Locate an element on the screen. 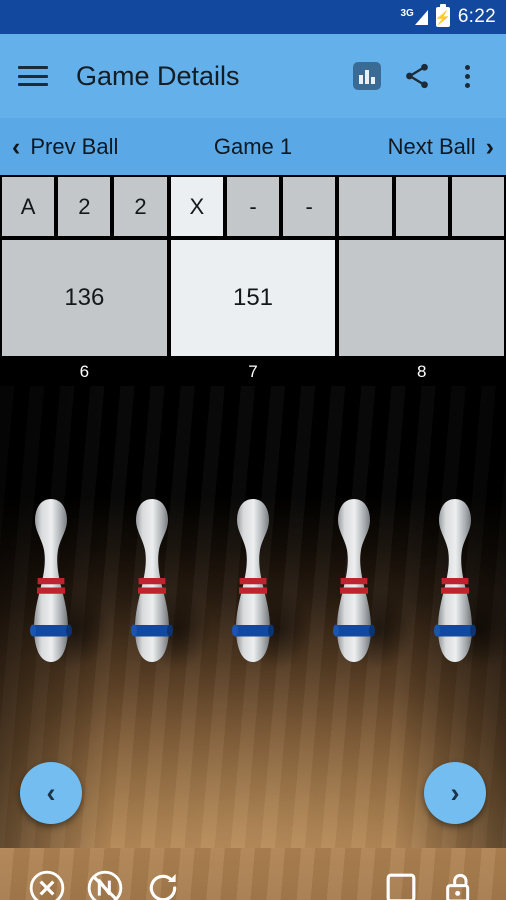 The image size is (506, 900). frame-ball-group is located at coordinates (421, 206).